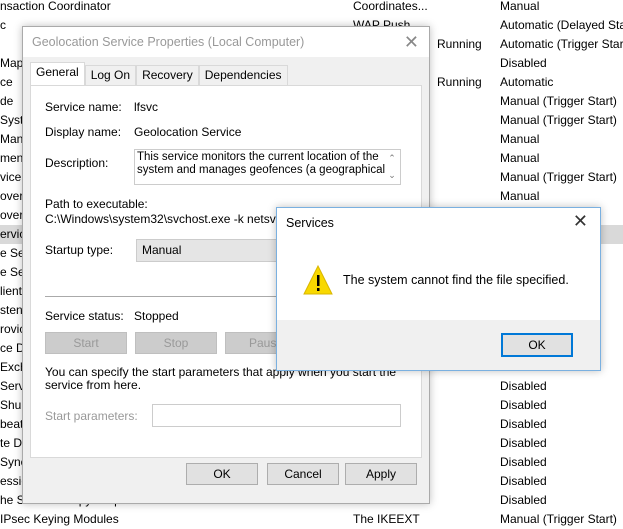 This screenshot has height=529, width=623. Describe the element at coordinates (11, 291) in the screenshot. I see `service-name: lient` at that location.